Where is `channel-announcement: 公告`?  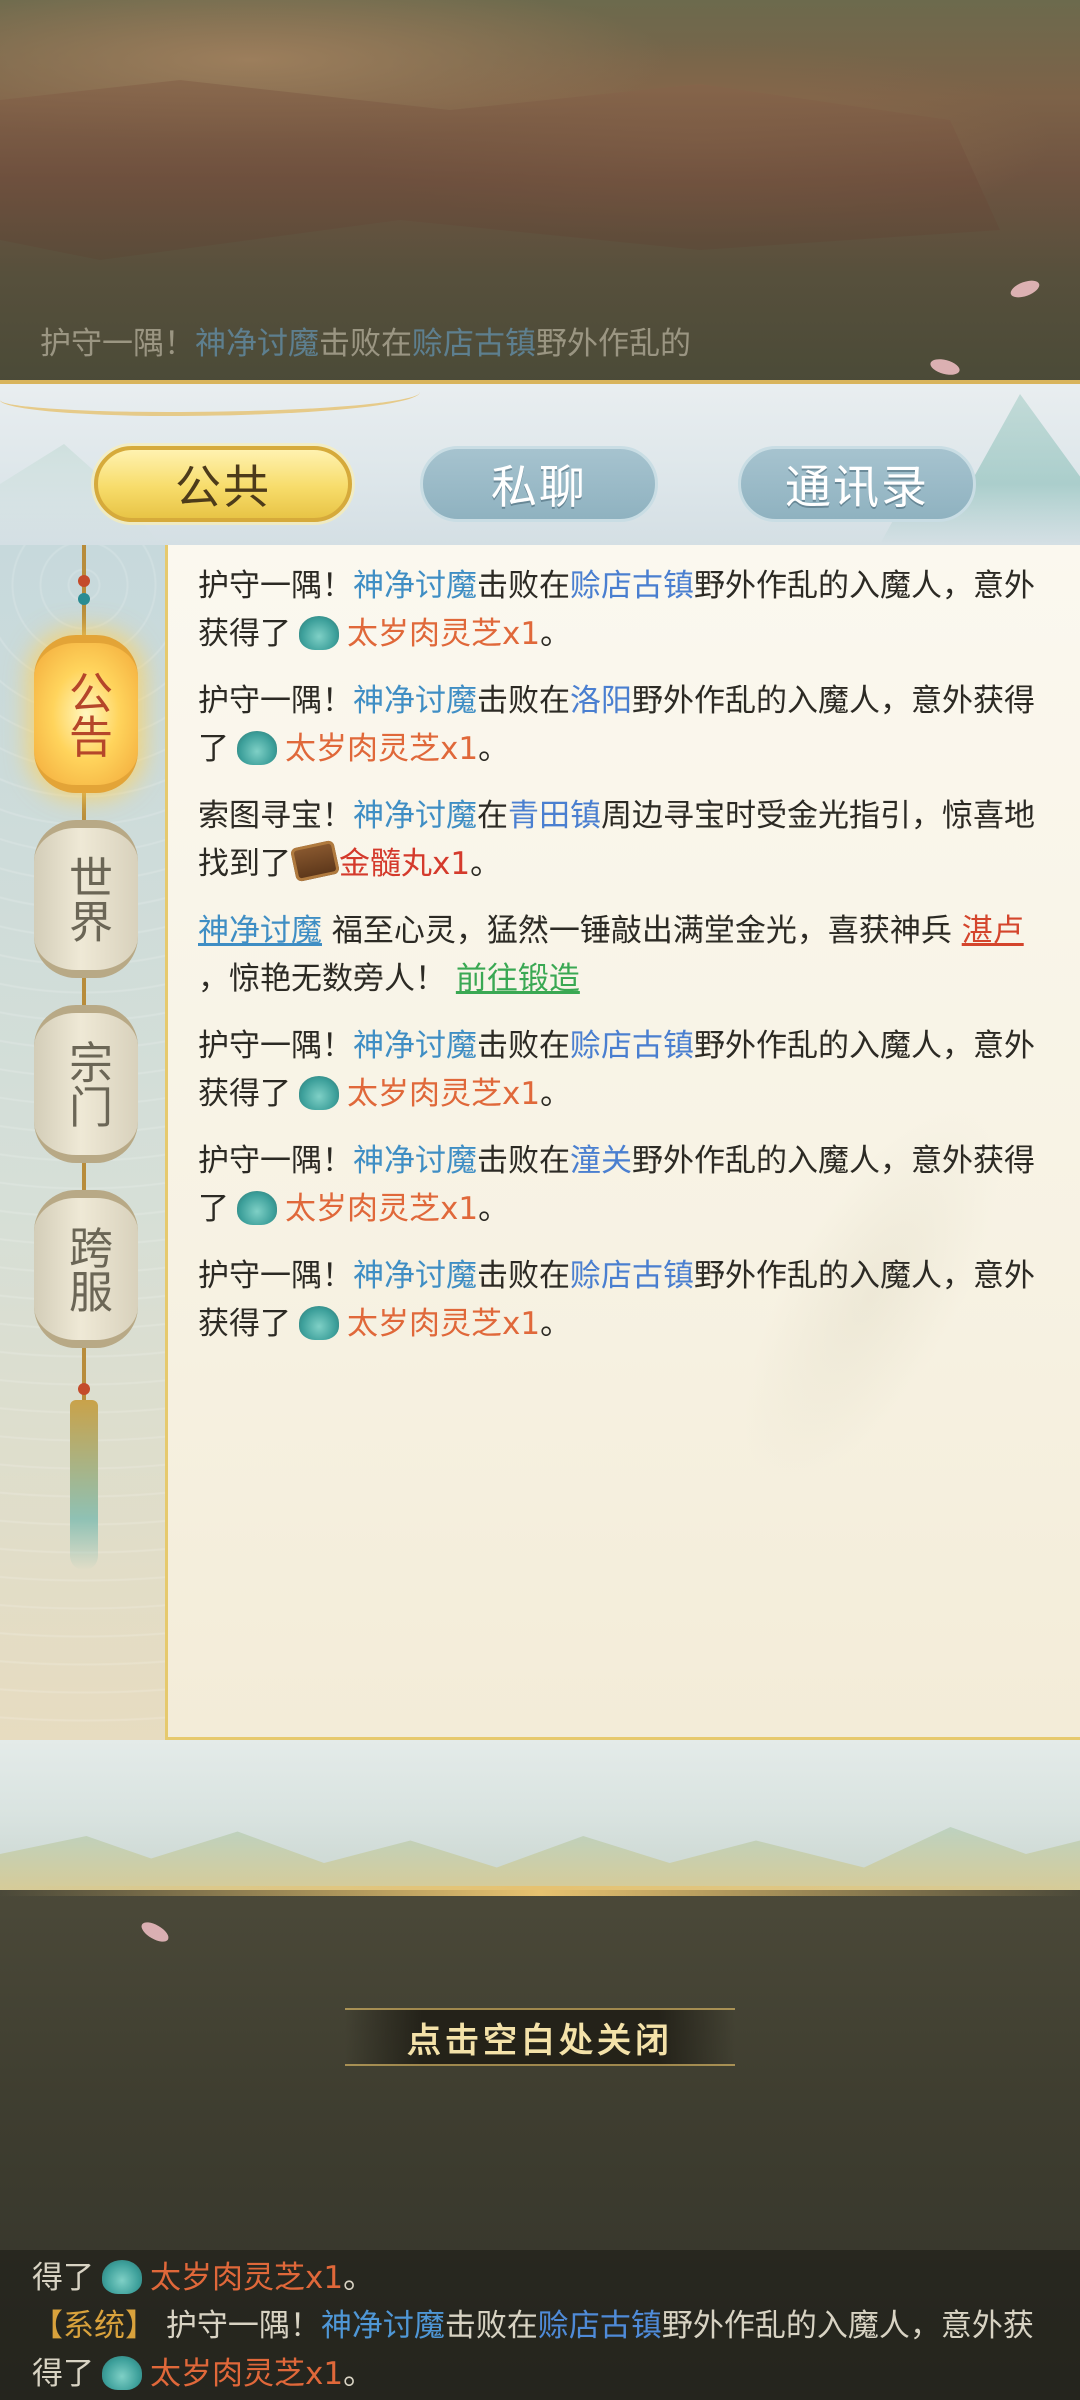
channel-announcement: 公告 is located at coordinates (86, 714).